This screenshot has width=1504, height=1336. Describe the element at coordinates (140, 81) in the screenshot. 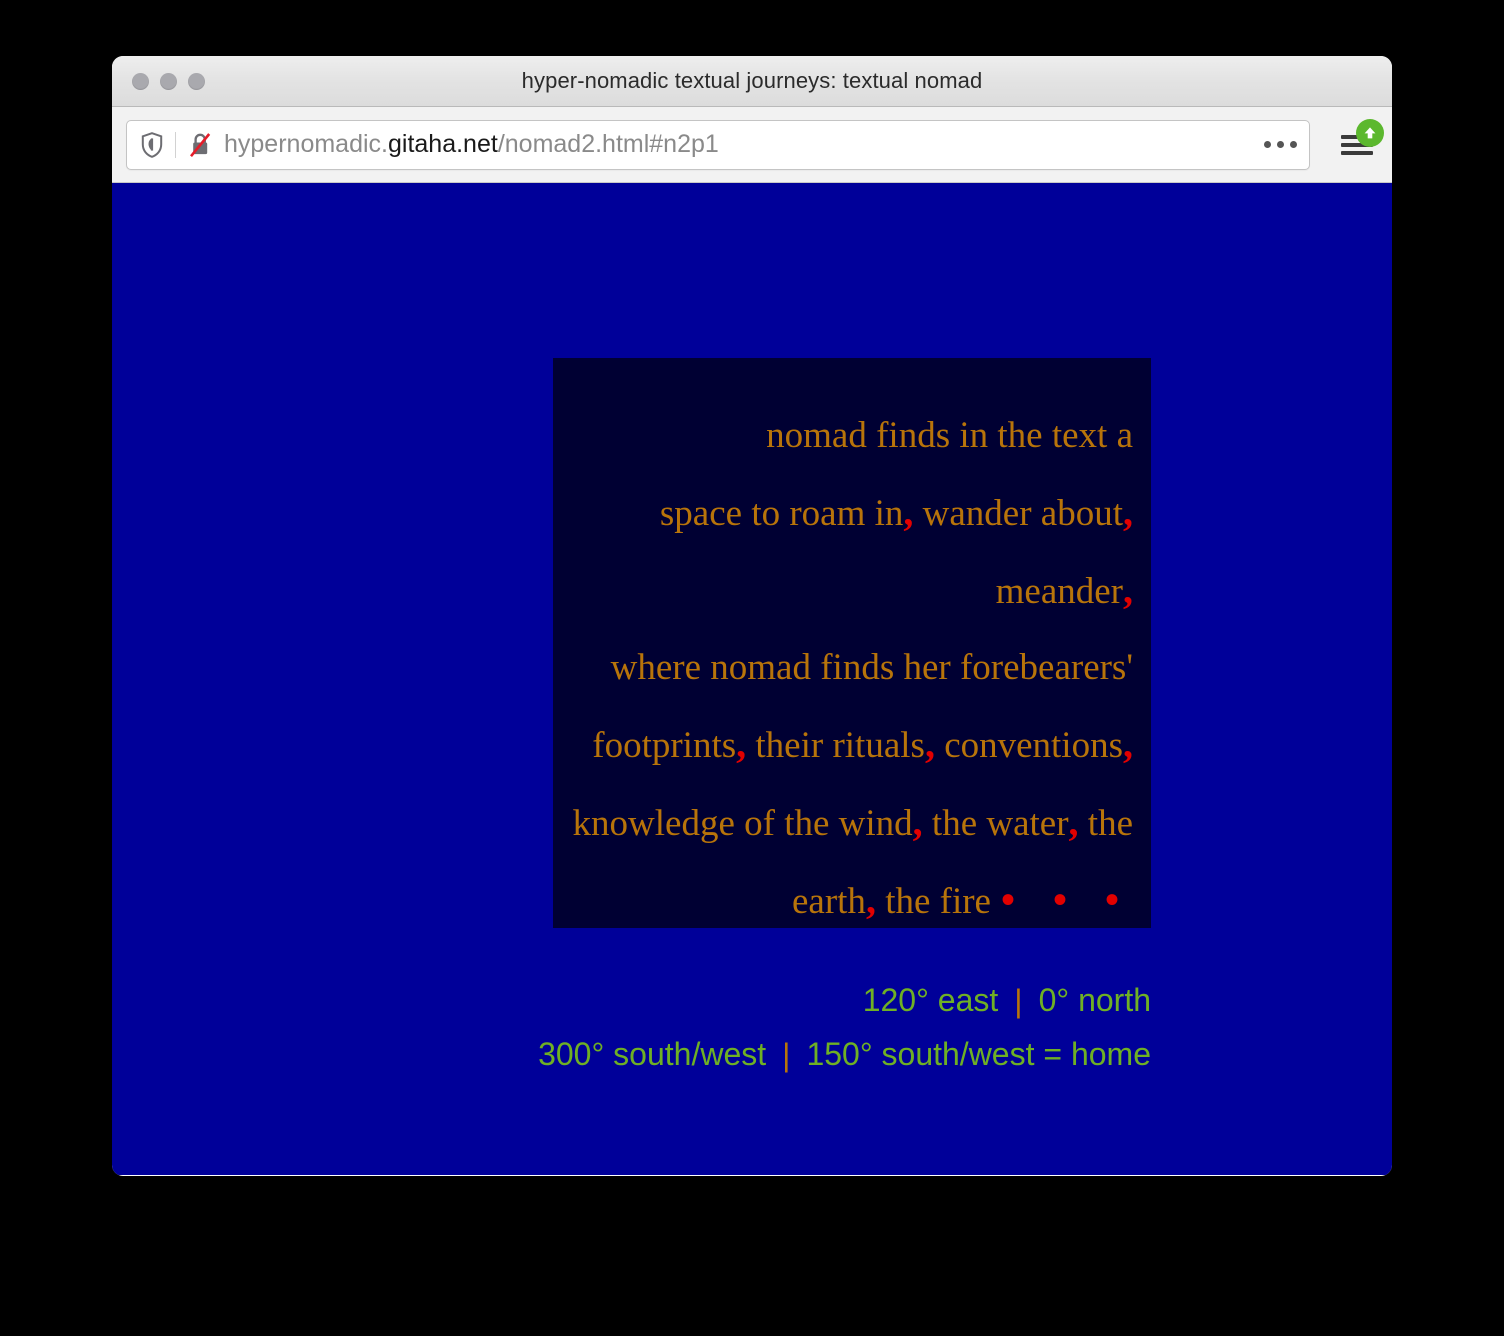

I see `close-button` at that location.